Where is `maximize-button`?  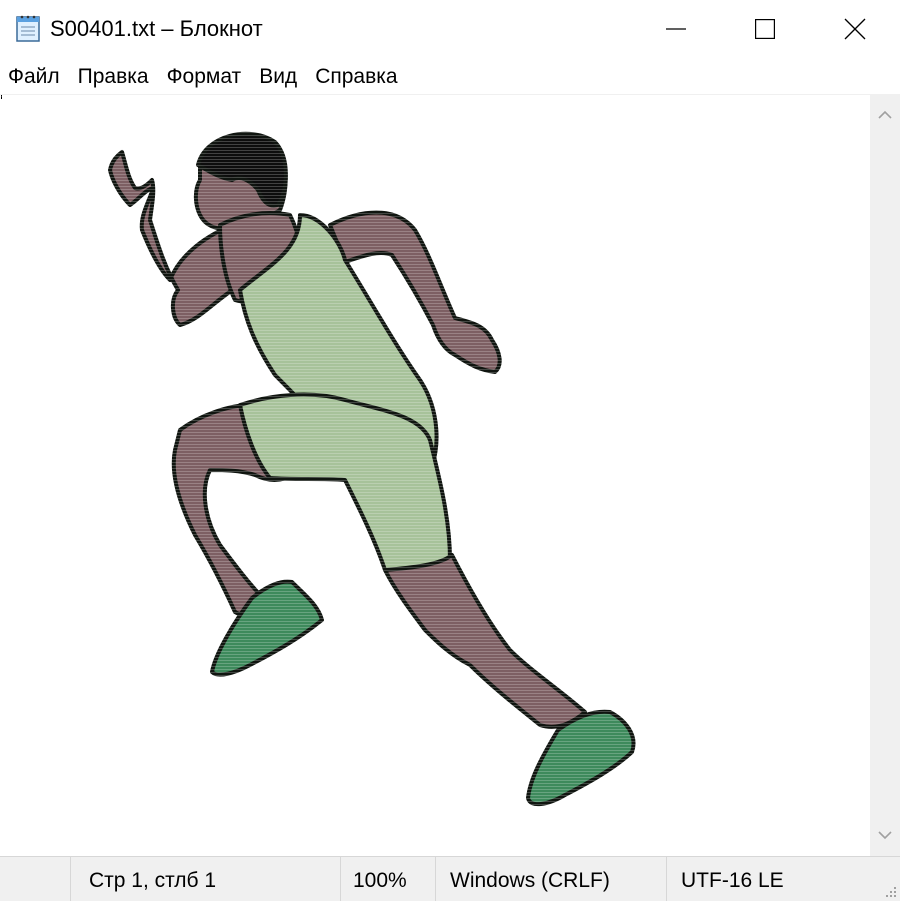 maximize-button is located at coordinates (765, 29).